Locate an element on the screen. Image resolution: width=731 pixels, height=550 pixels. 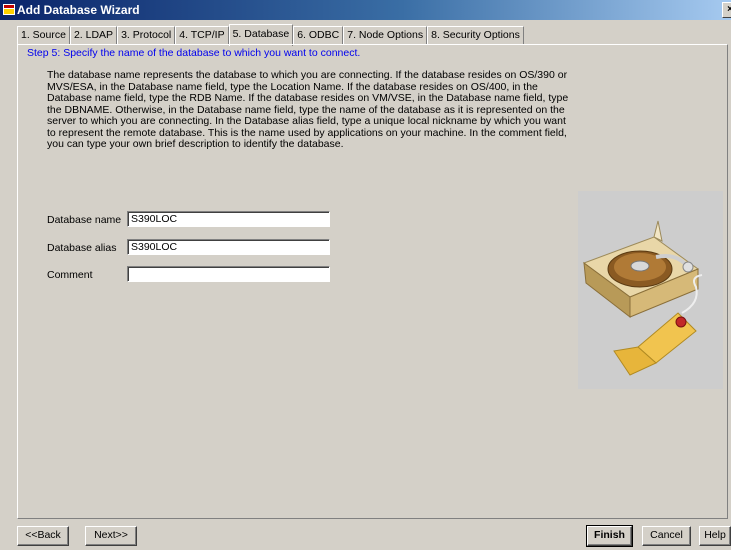
comment-field is located at coordinates (228, 274).